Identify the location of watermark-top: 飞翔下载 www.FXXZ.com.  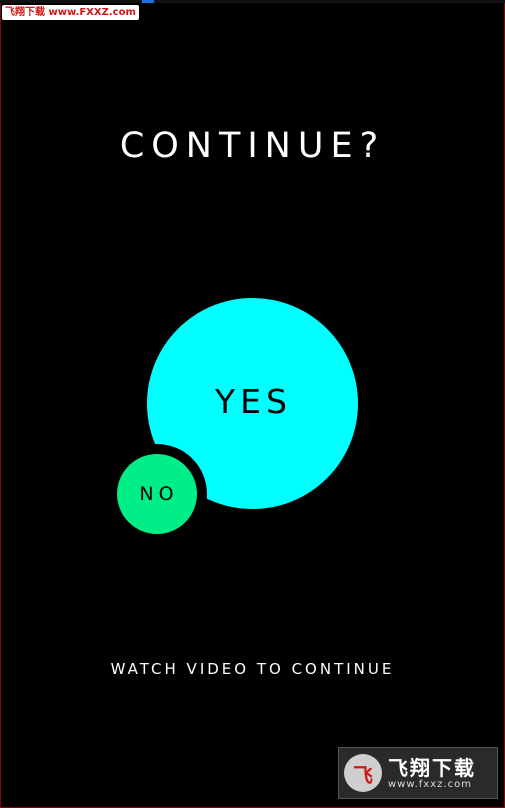
(70, 12).